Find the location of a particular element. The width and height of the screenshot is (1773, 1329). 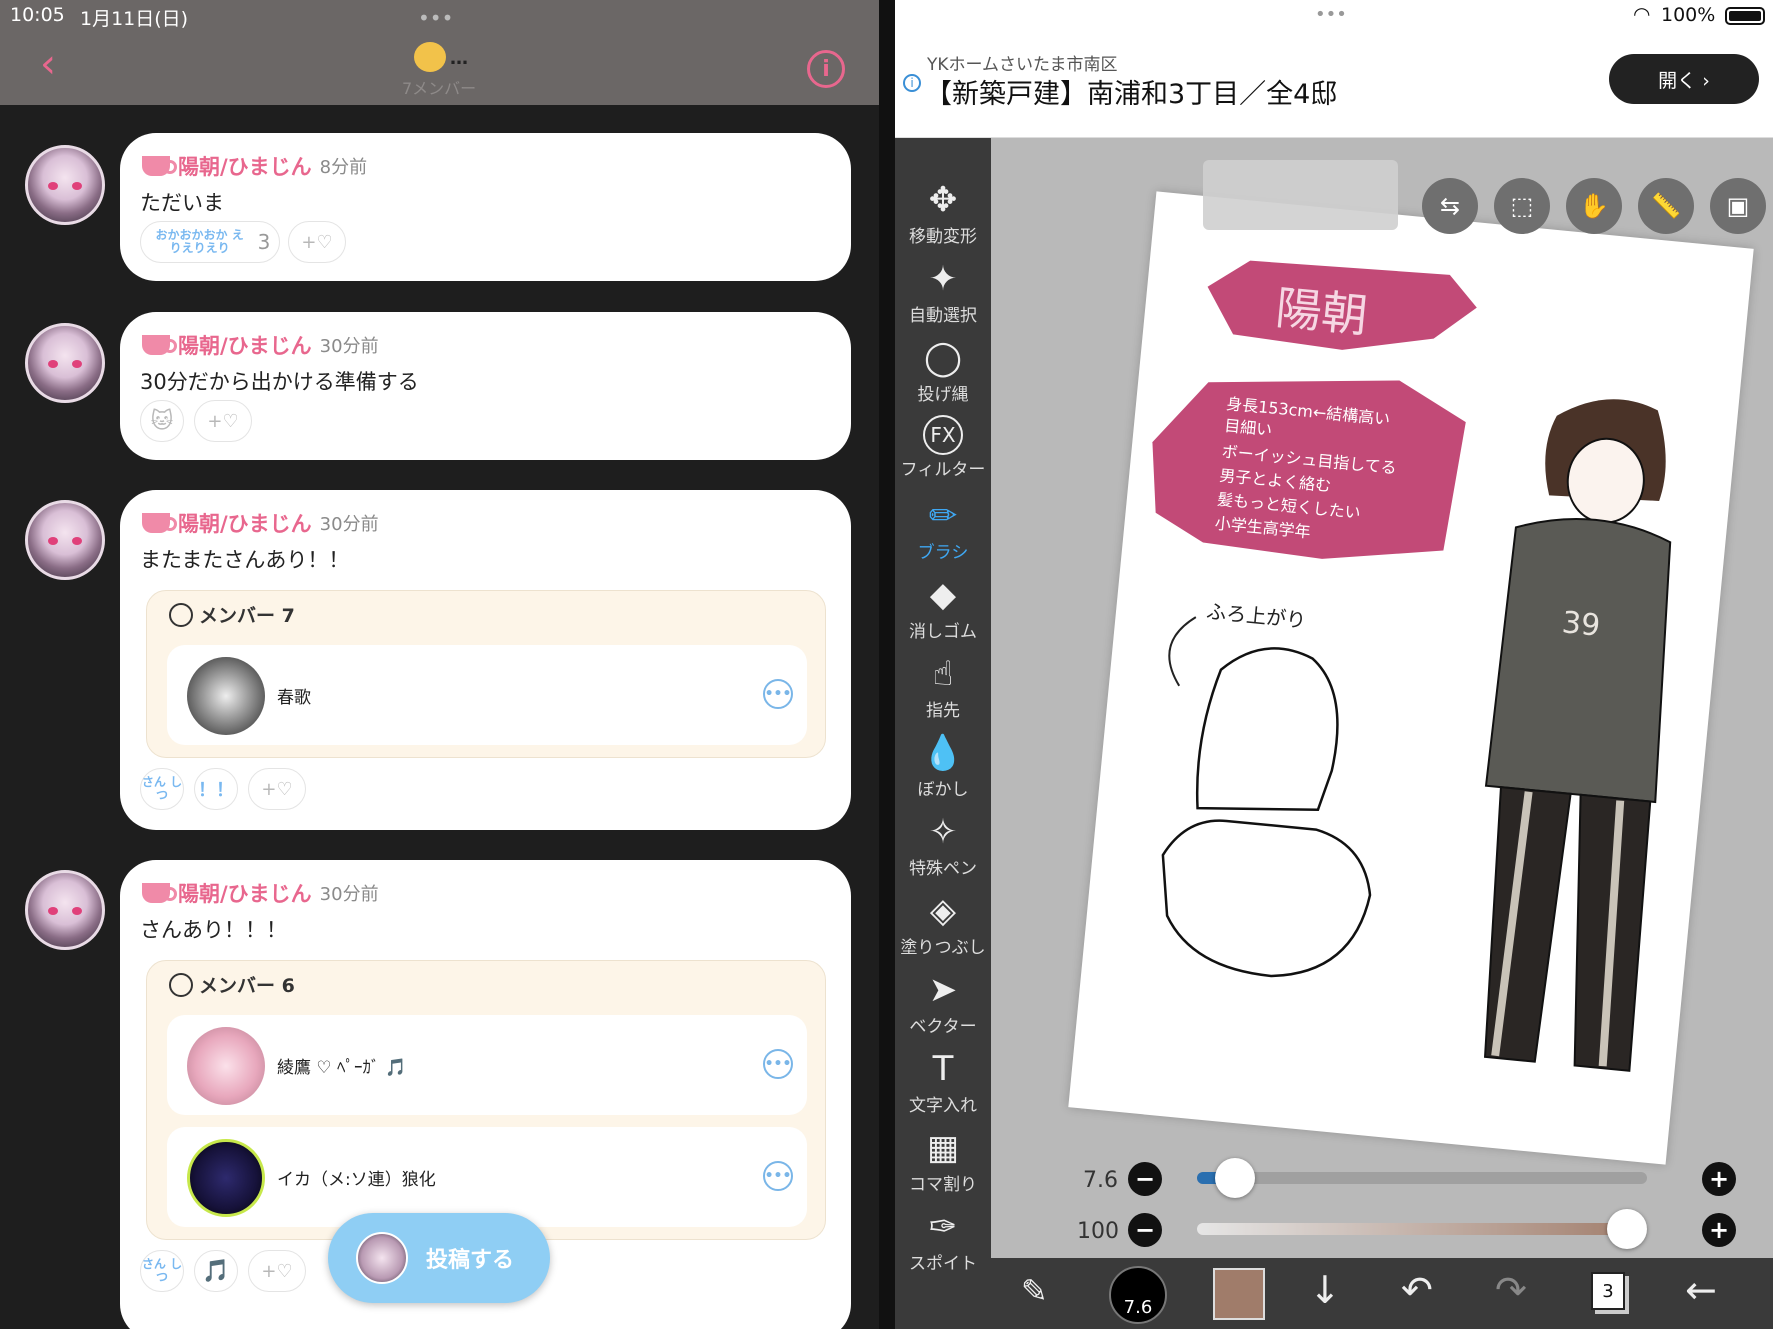

exclaim-stamp-reaction: ！！ is located at coordinates (216, 789).